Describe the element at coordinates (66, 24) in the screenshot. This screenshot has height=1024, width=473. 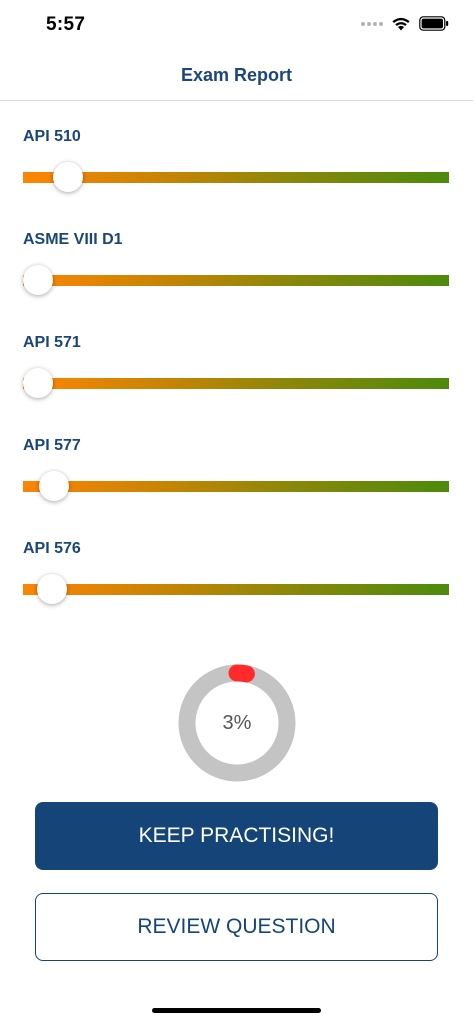
I see `status-time: 5:57` at that location.